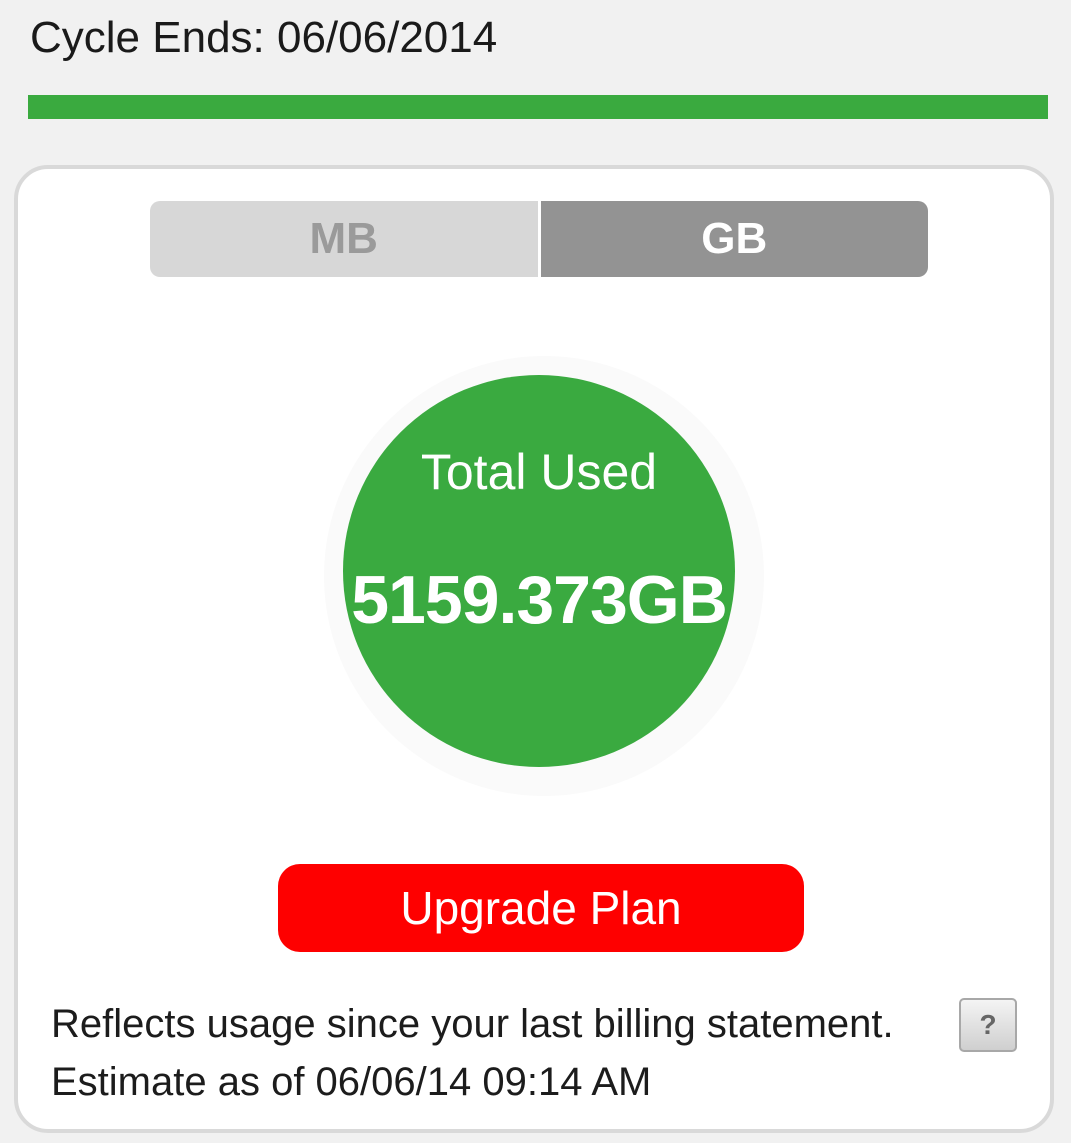 This screenshot has height=1143, width=1071. I want to click on usage-circle: Total Used 5159.373GB, so click(539, 571).